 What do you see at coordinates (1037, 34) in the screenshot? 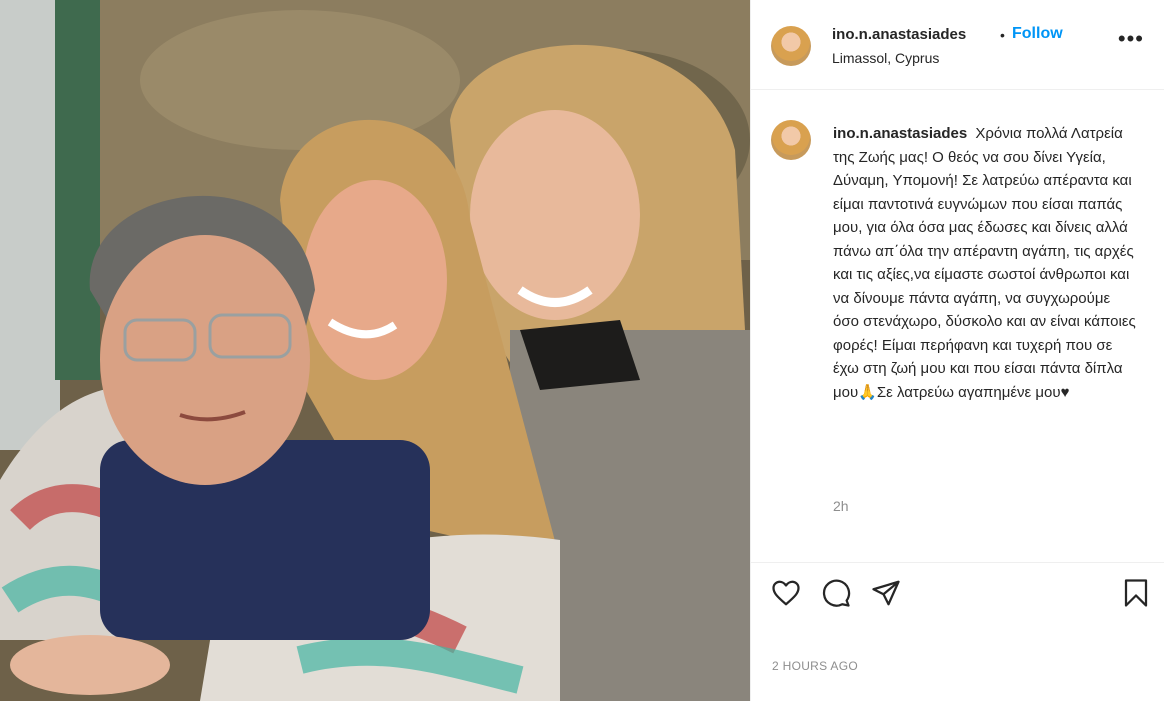
I see `follow-button: Follow` at bounding box center [1037, 34].